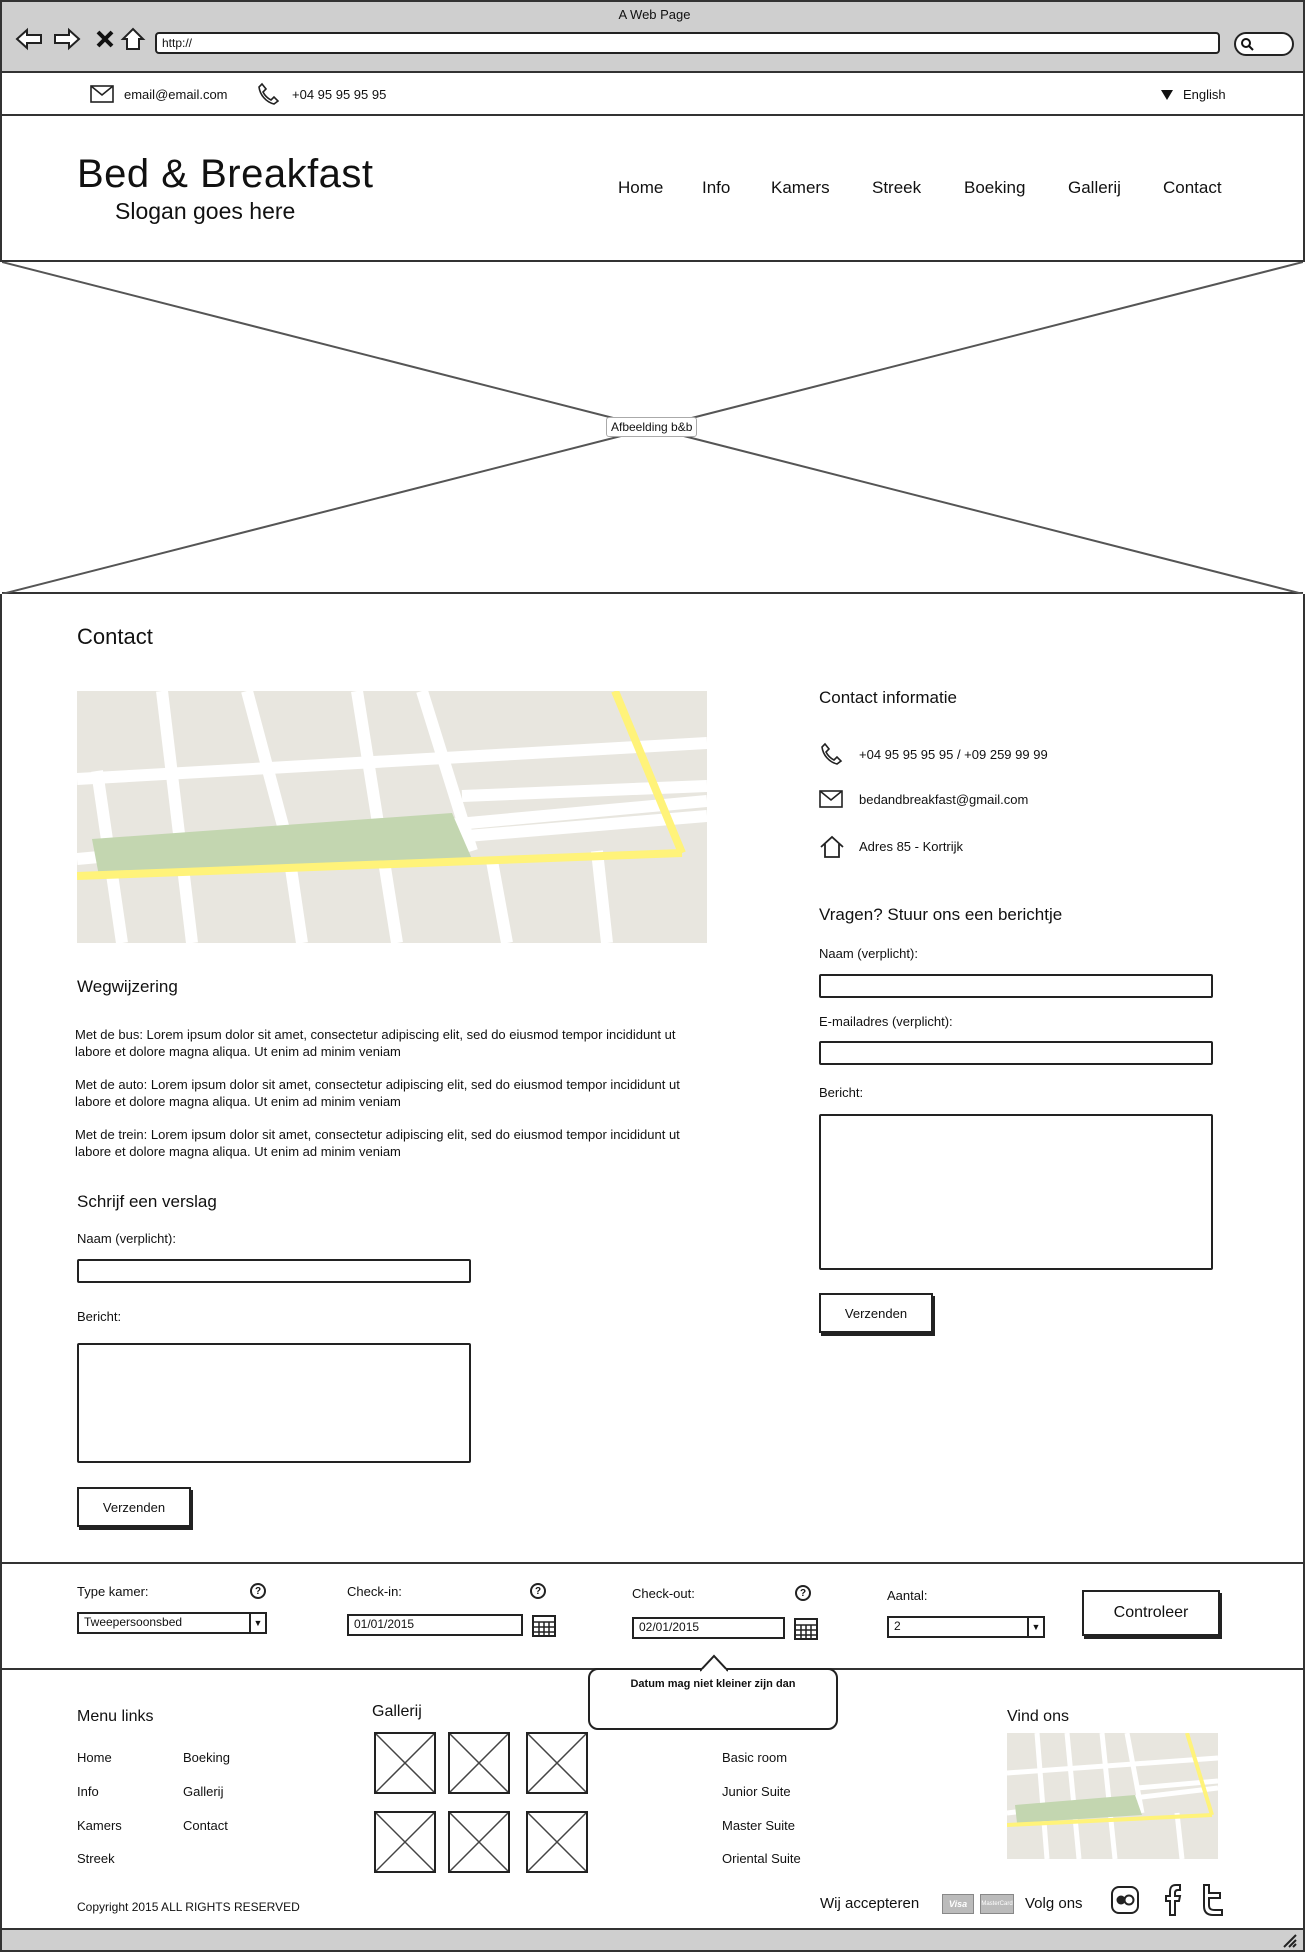  What do you see at coordinates (911, 846) in the screenshot?
I see `contact-address: Adres 85 - Kortrijk` at bounding box center [911, 846].